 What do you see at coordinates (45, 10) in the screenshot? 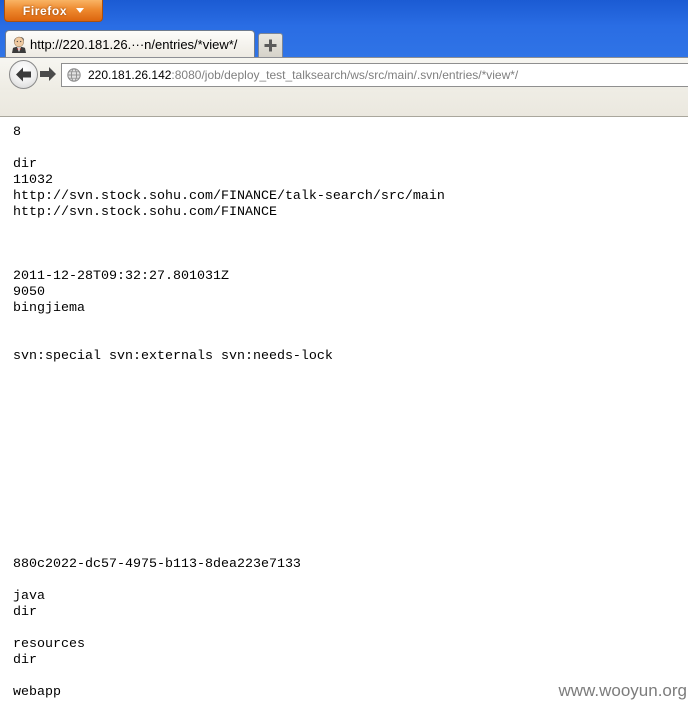
I see `firefox-menu-label: Firefox` at bounding box center [45, 10].